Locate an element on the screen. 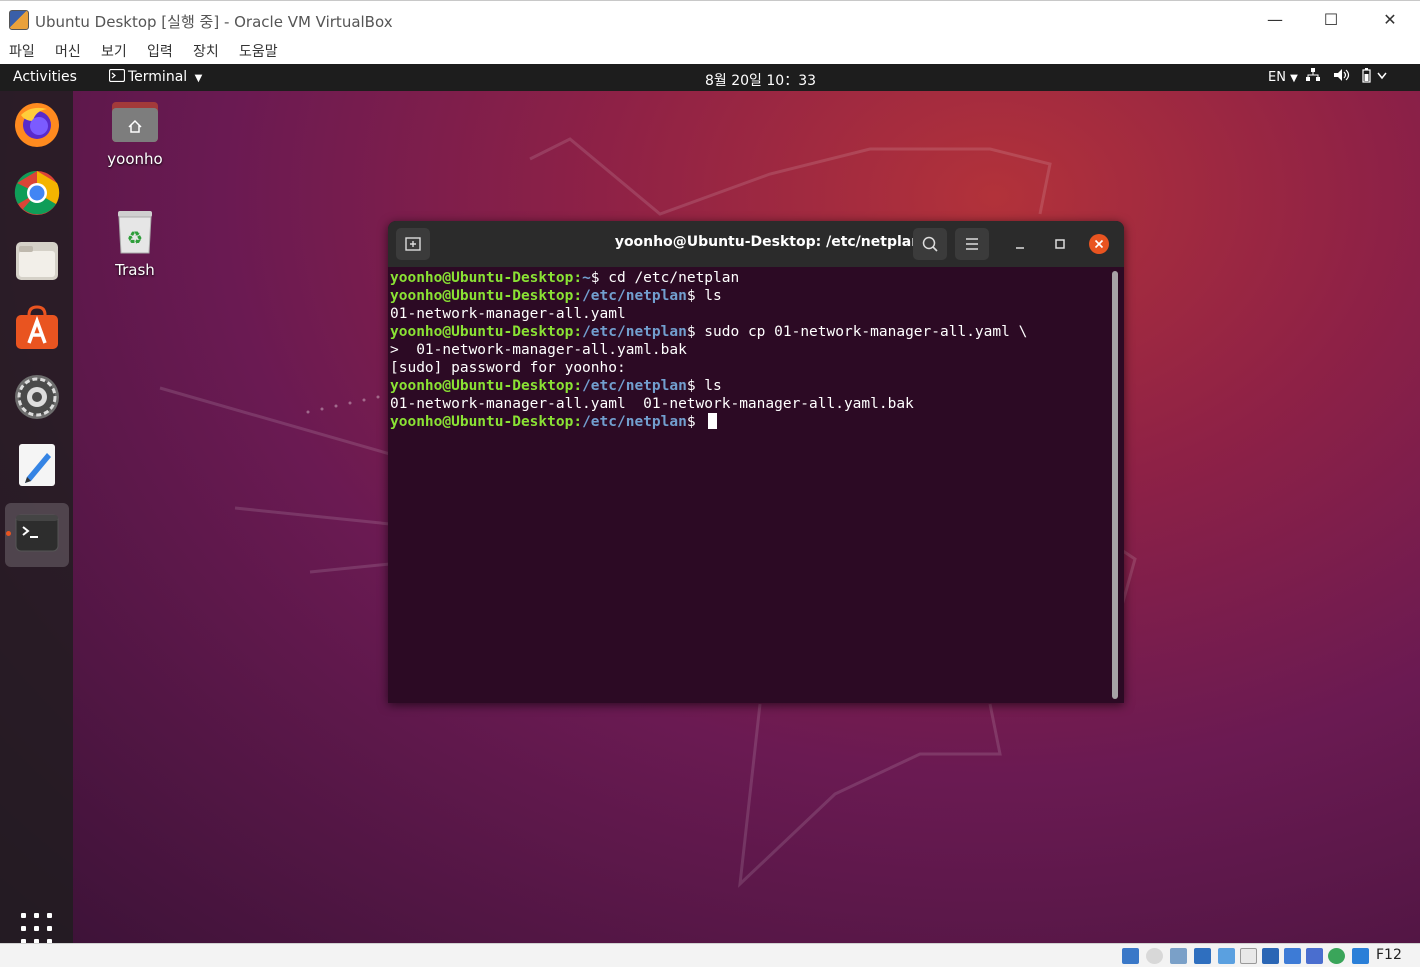 The width and height of the screenshot is (1420, 967). trash-label: Trash is located at coordinates (135, 270).